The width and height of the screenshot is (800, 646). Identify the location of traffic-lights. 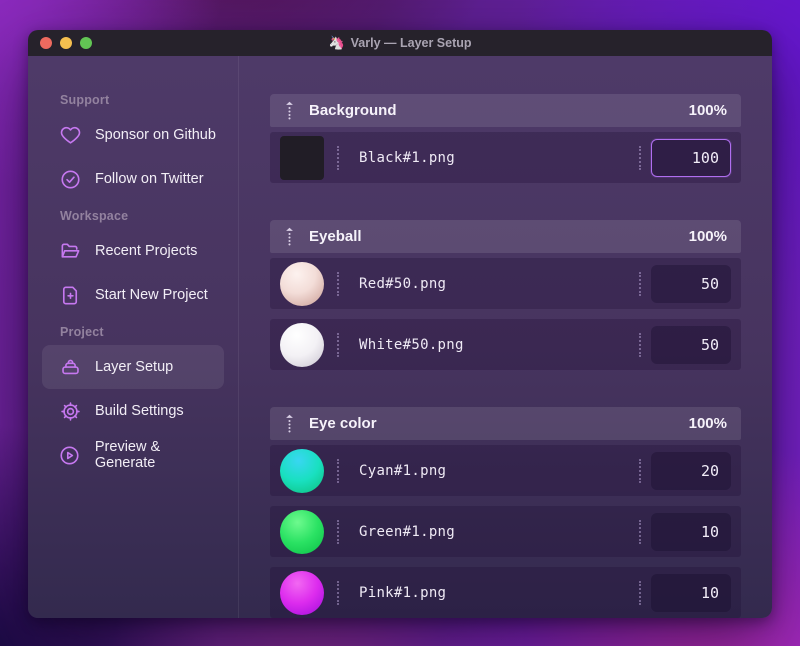
(66, 43).